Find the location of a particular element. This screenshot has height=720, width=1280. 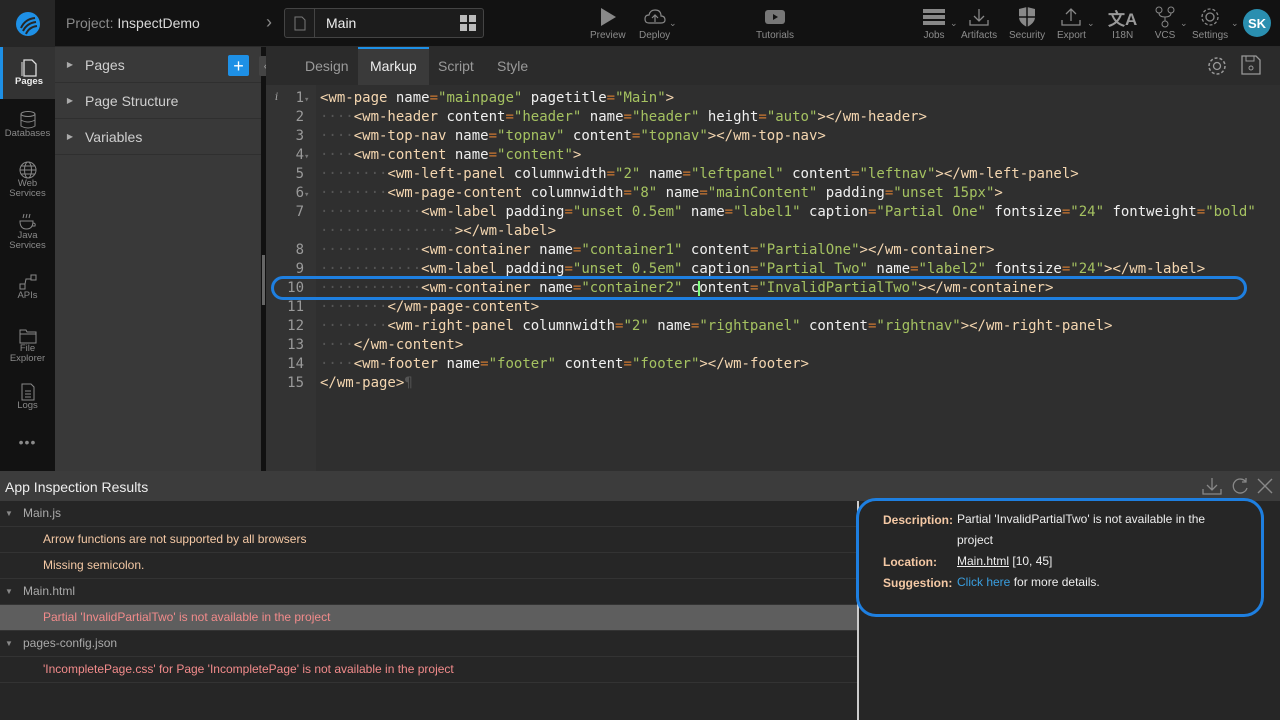

jobs-button: Jobs is located at coordinates (934, 22).